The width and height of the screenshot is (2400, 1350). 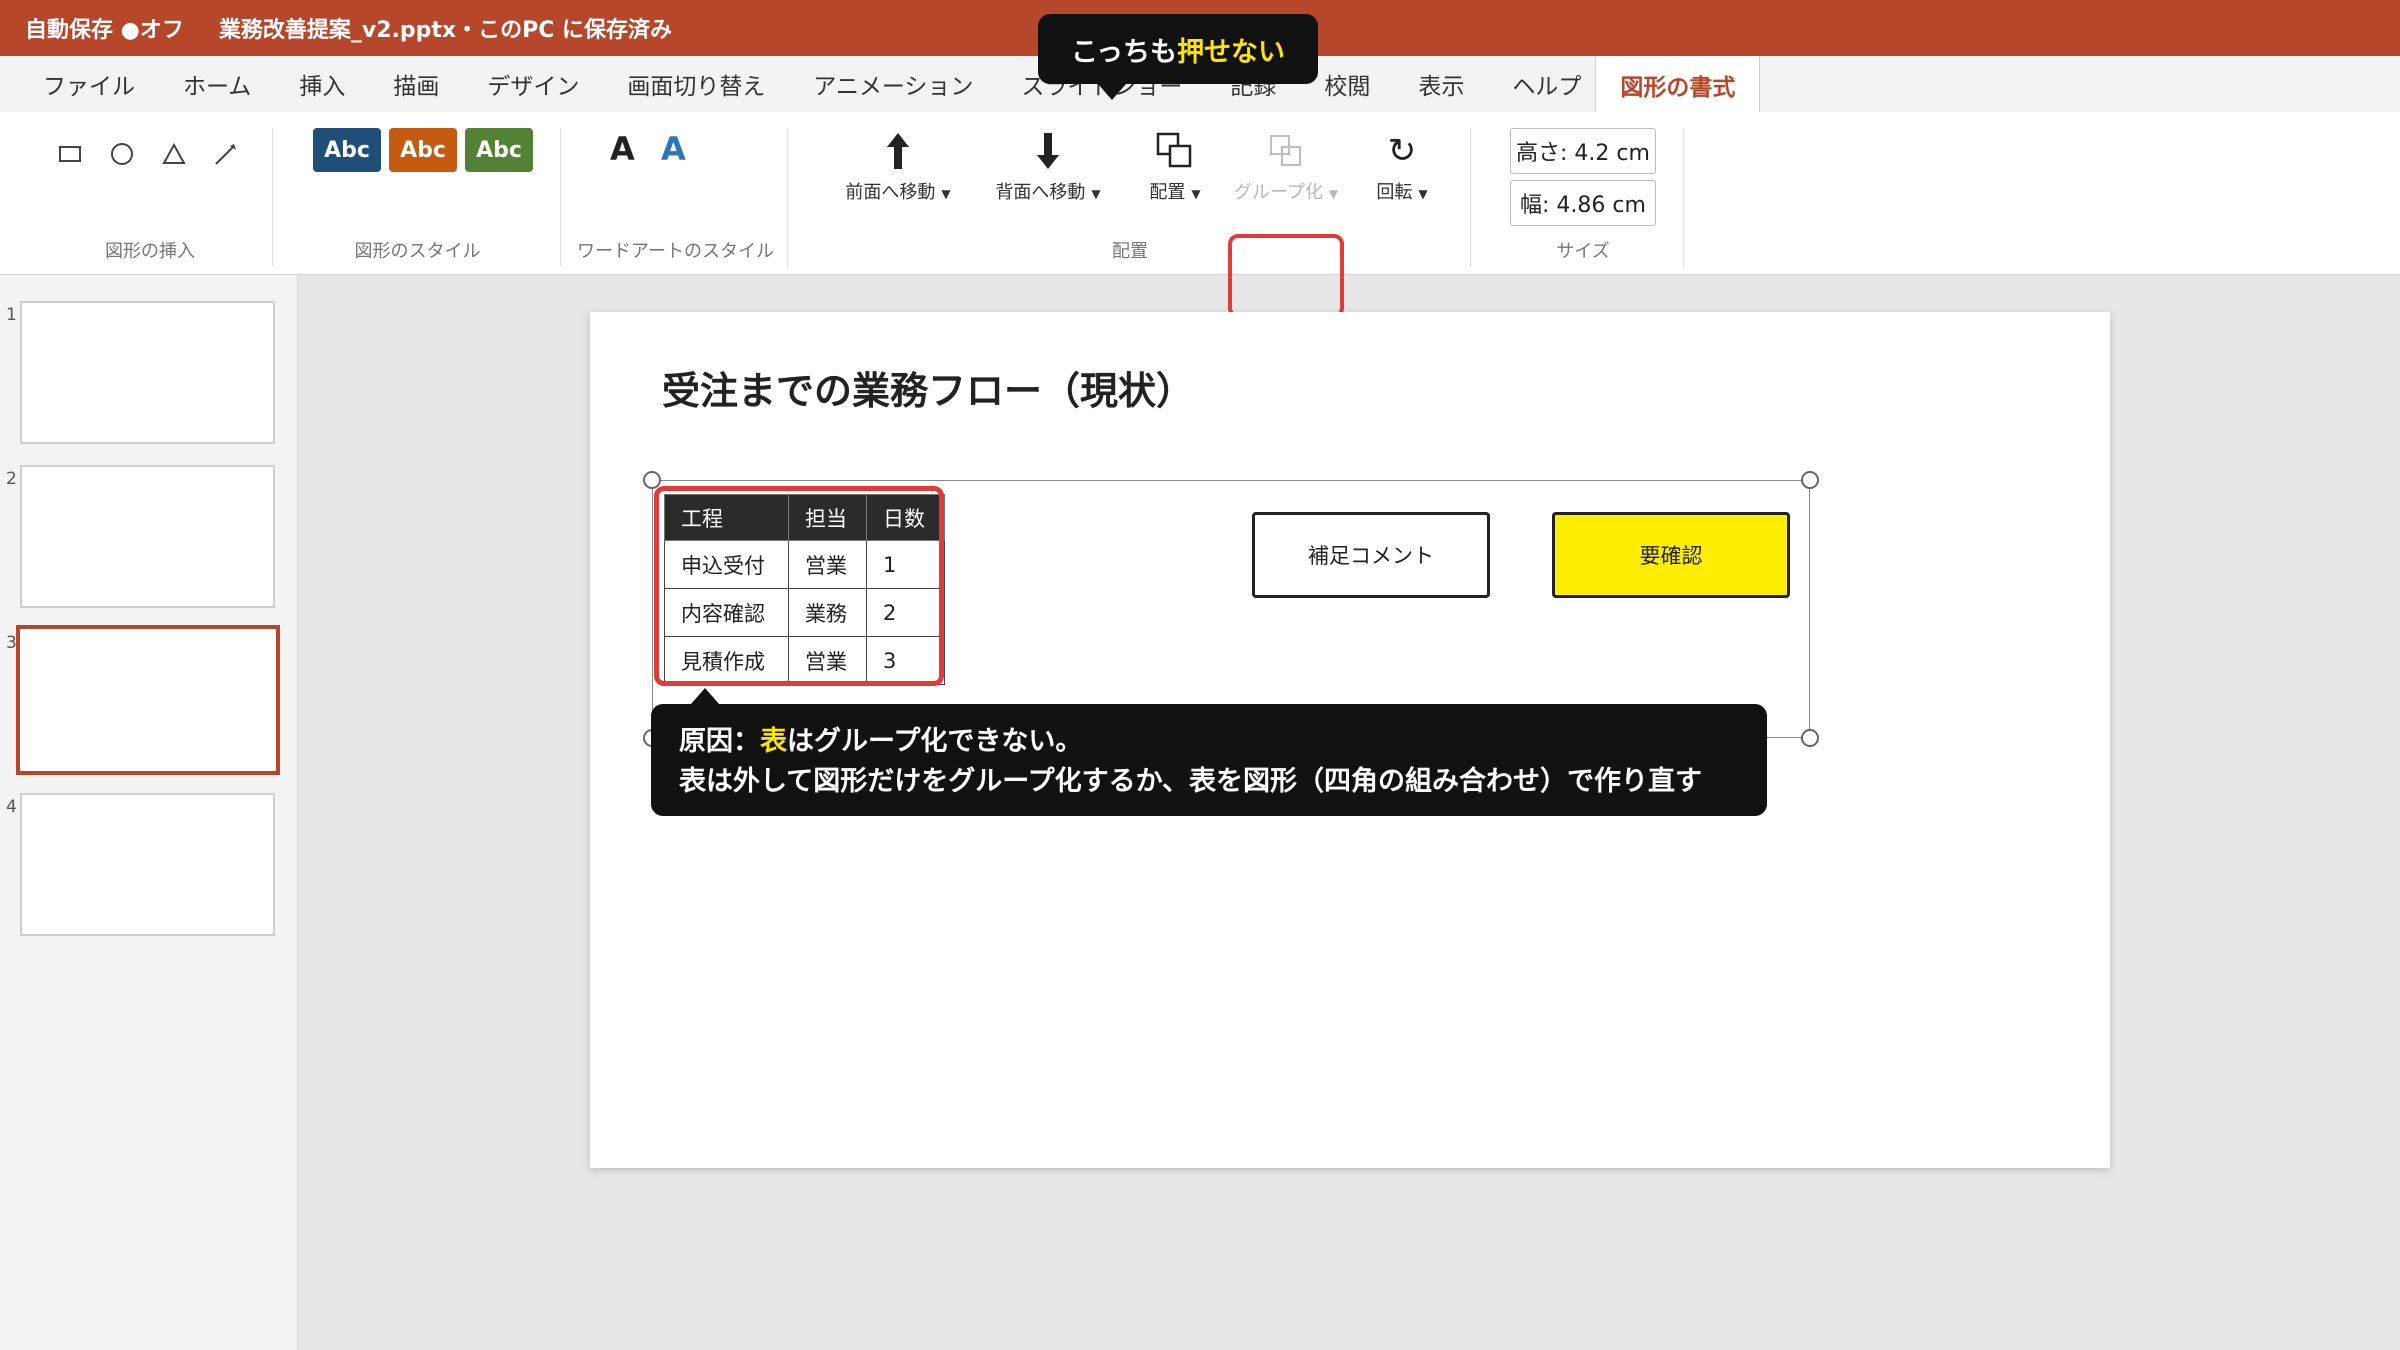 I want to click on callout-top-text-b: 押せない, so click(x=1231, y=52).